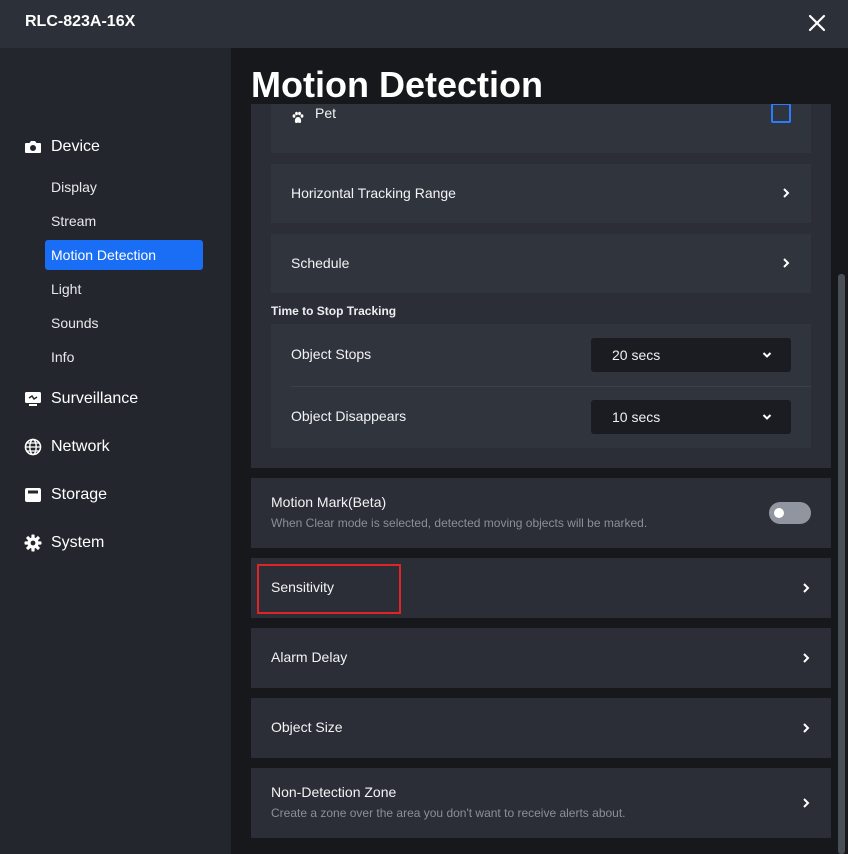 The width and height of the screenshot is (848, 854). I want to click on pet-checkbox, so click(781, 113).